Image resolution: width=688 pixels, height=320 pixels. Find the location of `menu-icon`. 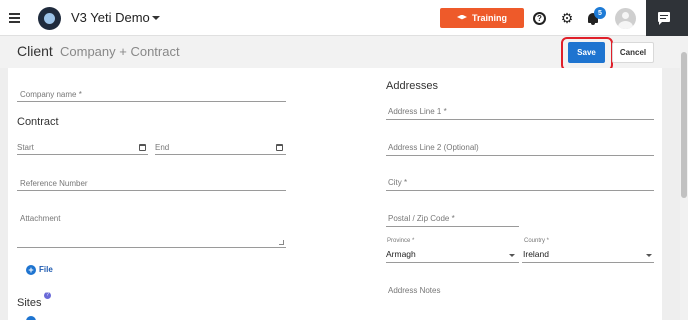

menu-icon is located at coordinates (14, 18).